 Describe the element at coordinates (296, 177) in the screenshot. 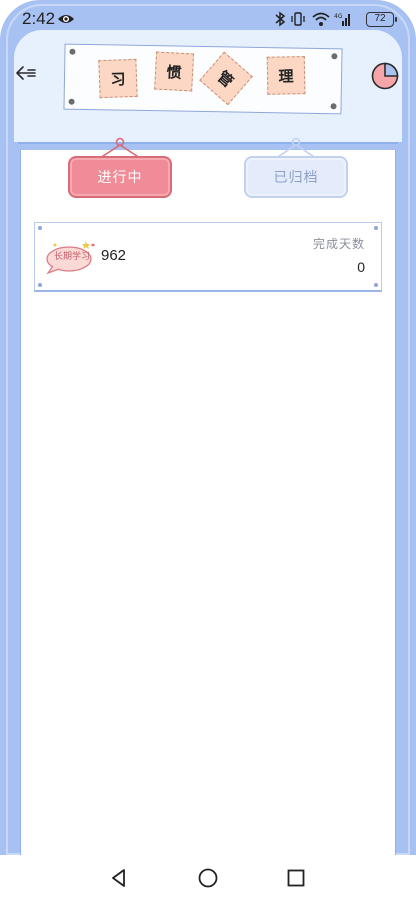

I see `tab-archived: 已归档` at that location.